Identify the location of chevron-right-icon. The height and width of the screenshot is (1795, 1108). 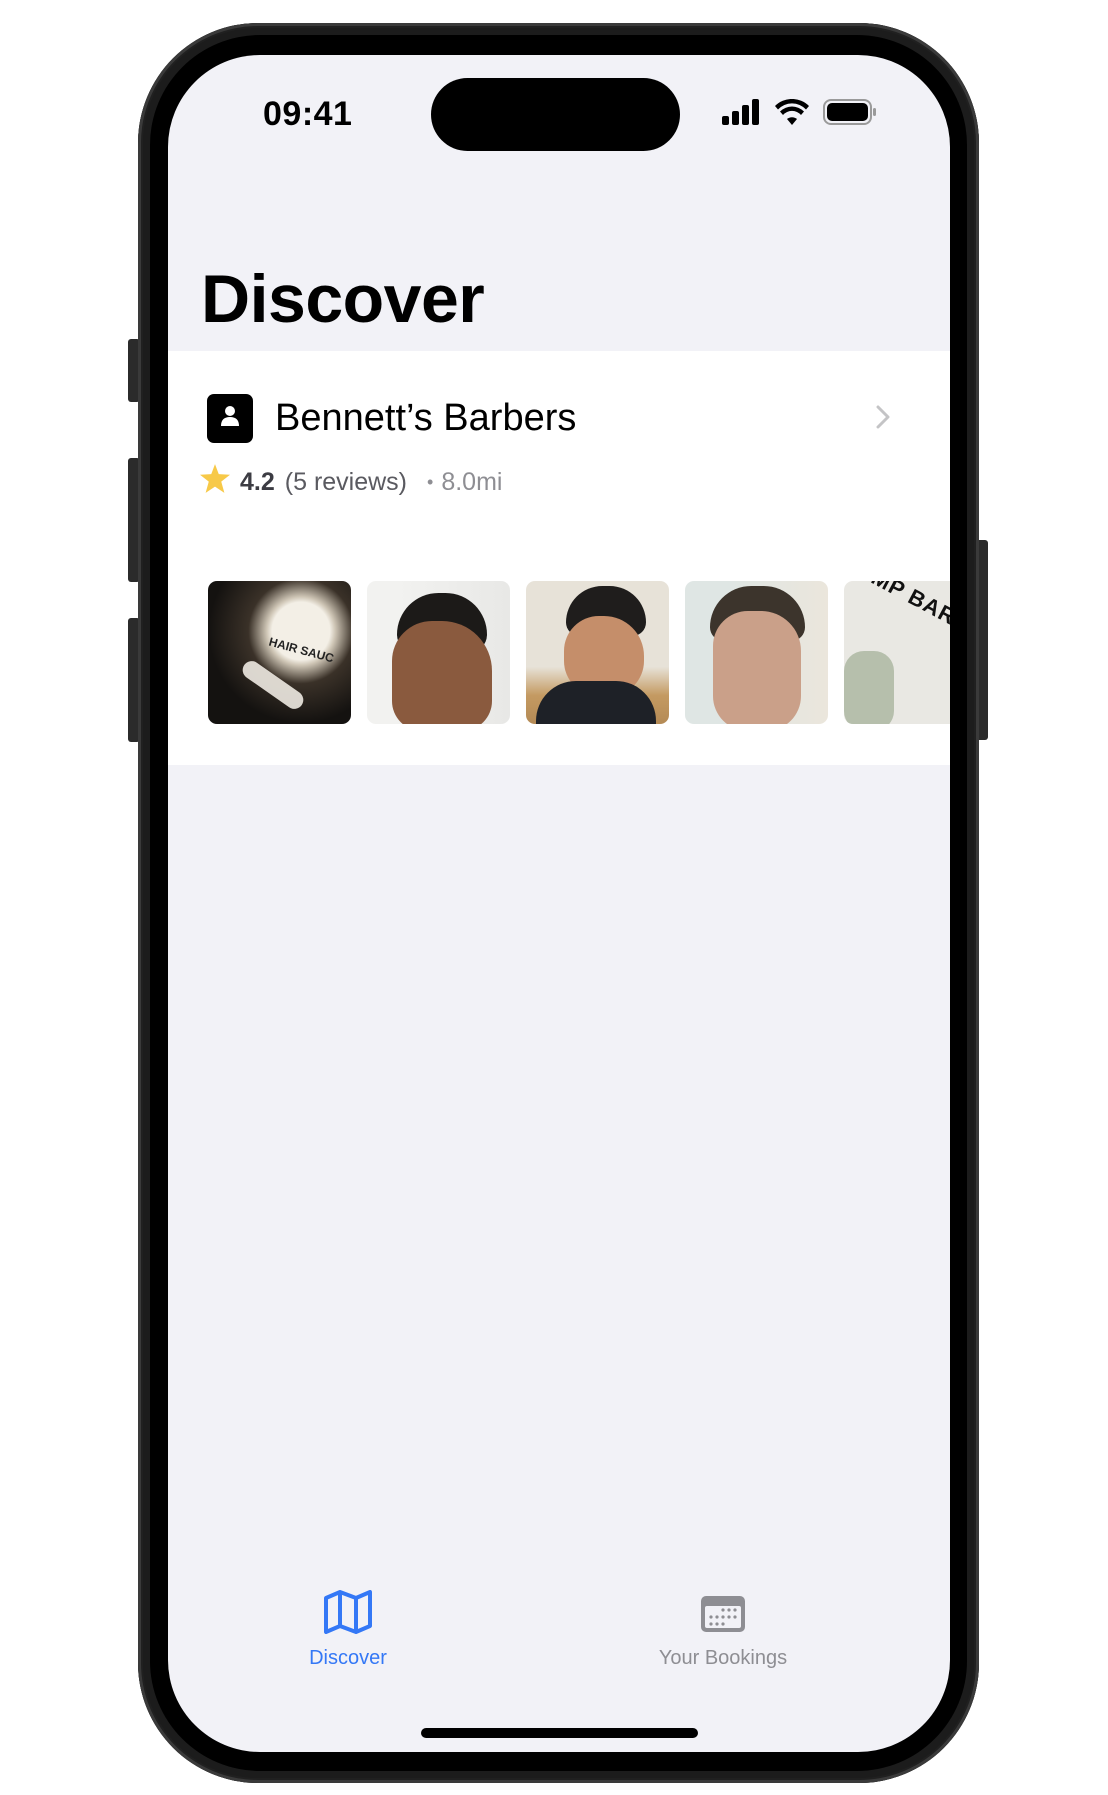
(883, 419).